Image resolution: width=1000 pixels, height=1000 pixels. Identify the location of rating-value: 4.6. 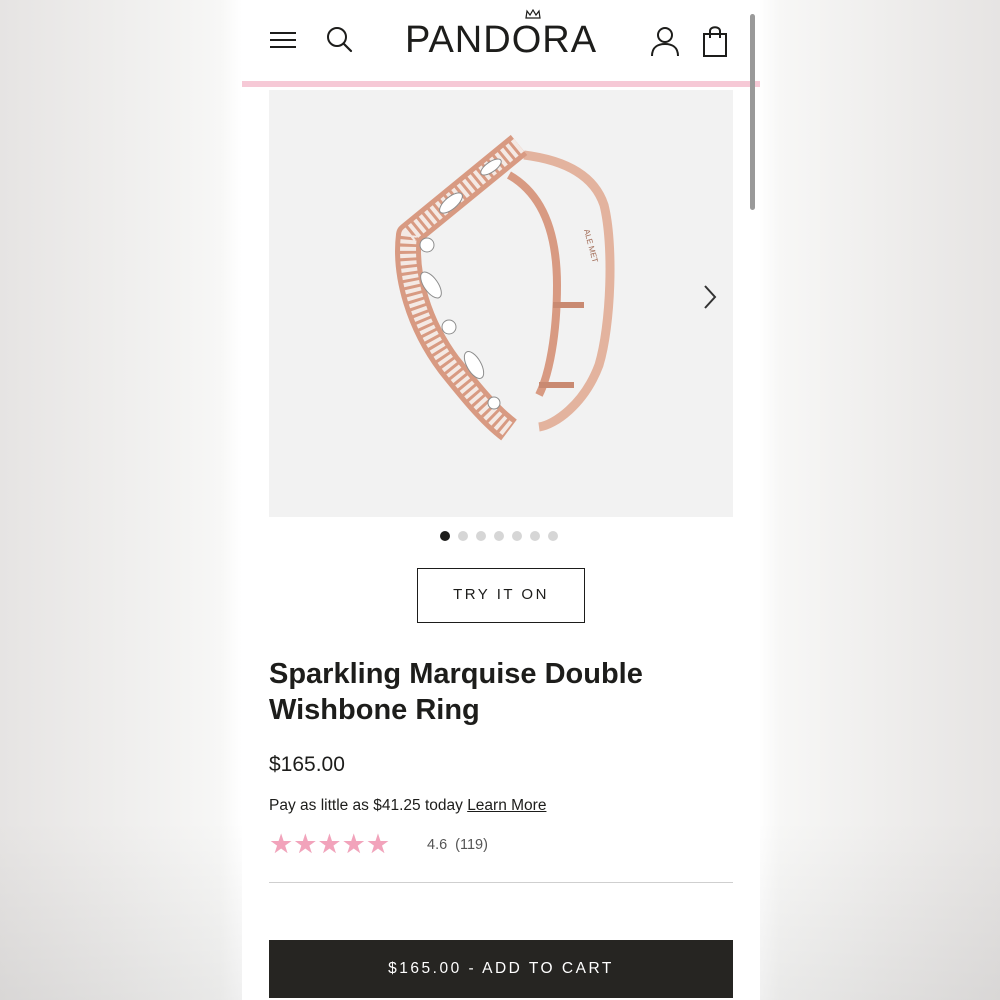
(437, 845).